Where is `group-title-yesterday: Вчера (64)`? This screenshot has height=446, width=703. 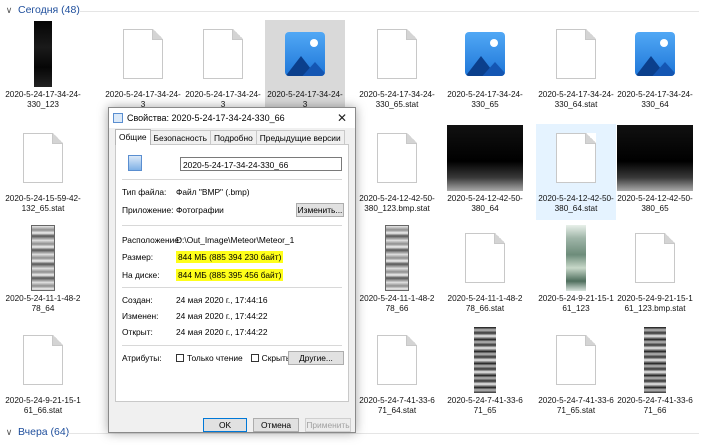
group-title-yesterday: Вчера (64) is located at coordinates (44, 432).